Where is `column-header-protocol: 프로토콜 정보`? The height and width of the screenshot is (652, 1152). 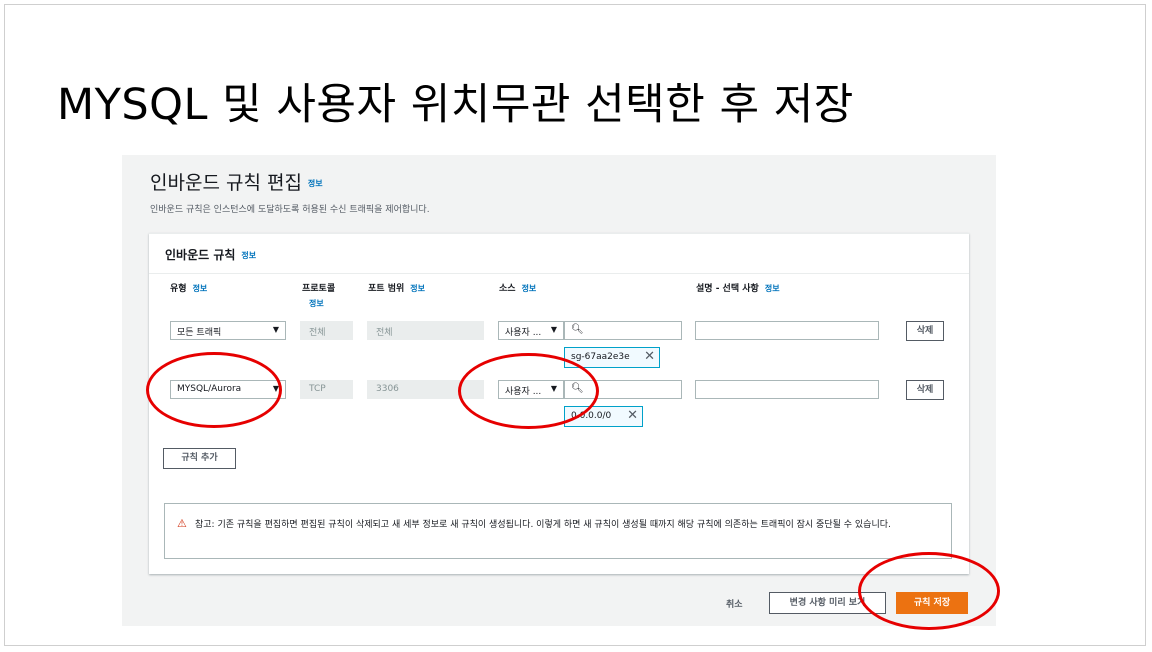 column-header-protocol: 프로토콜 정보 is located at coordinates (318, 295).